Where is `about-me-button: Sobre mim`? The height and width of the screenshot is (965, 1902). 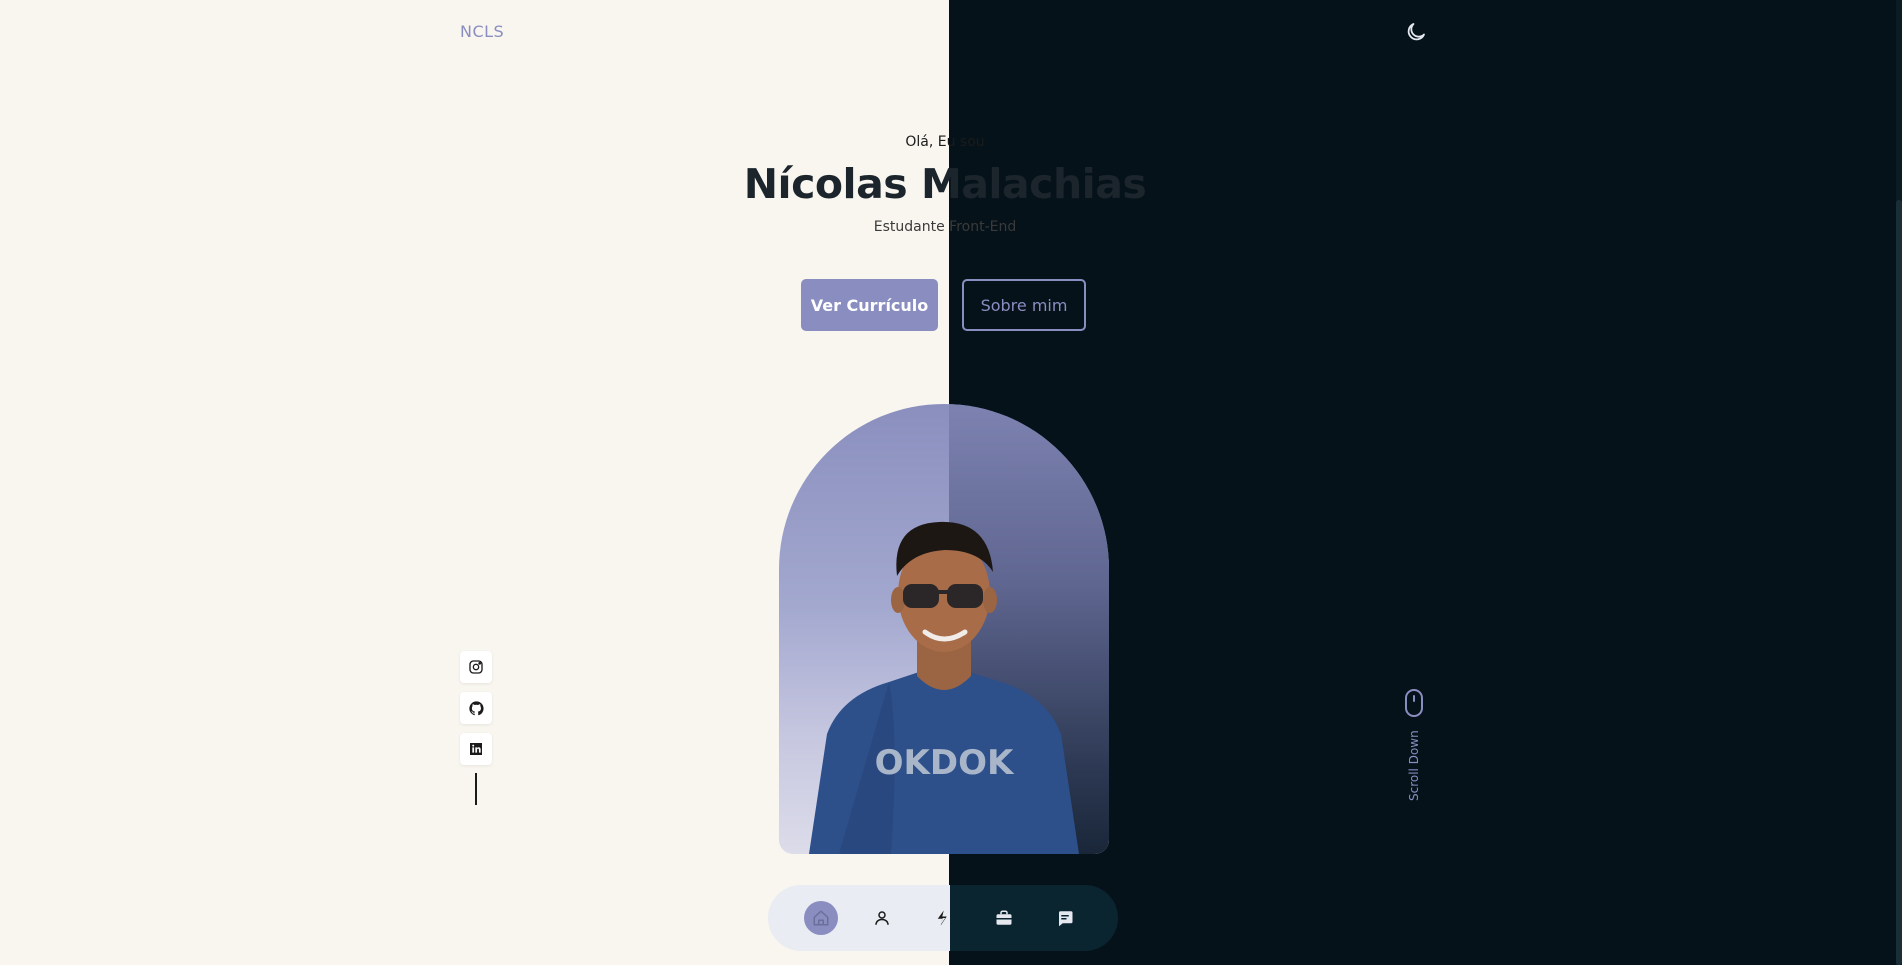
about-me-button: Sobre mim is located at coordinates (1024, 305).